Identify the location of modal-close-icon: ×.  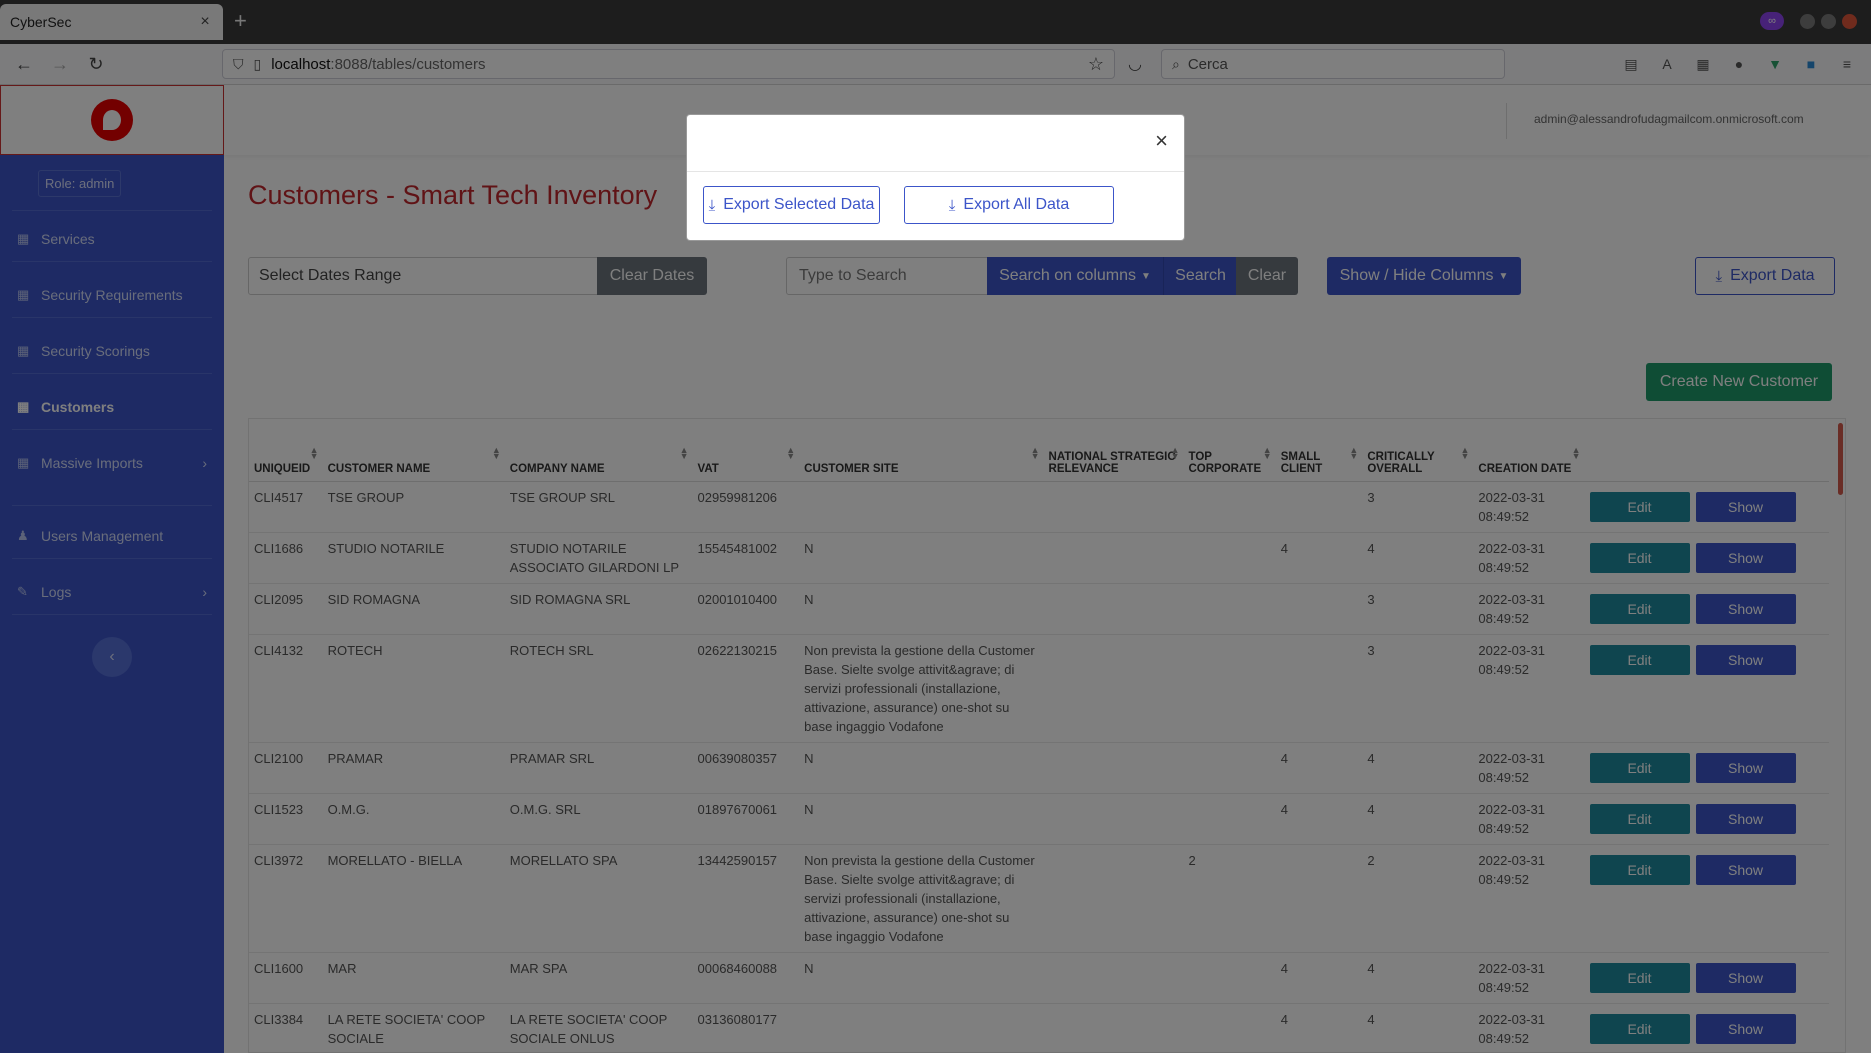
(1161, 141).